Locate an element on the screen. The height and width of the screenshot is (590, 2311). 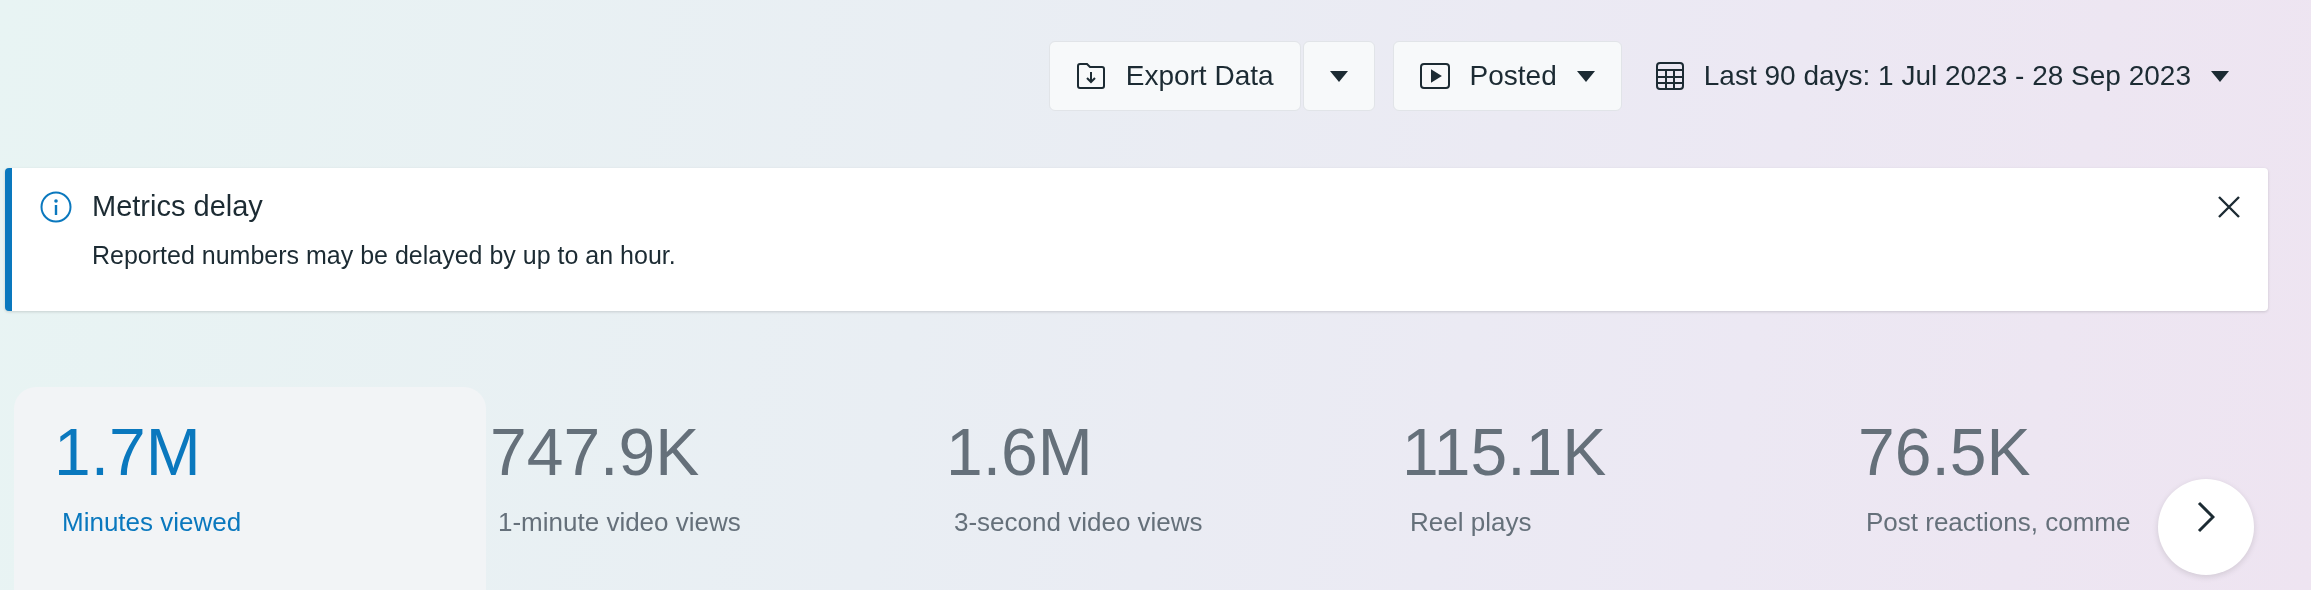
metric-tile: 115.1K Reel plays is located at coordinates (1610, 488).